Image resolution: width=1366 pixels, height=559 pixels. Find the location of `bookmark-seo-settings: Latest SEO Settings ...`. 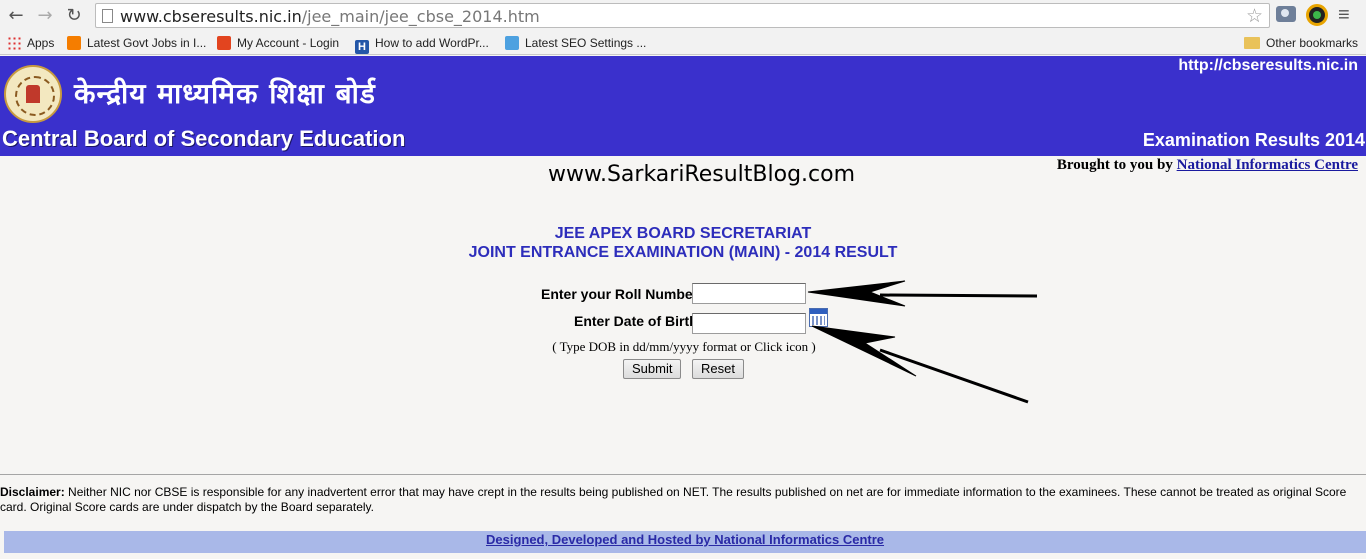

bookmark-seo-settings: Latest SEO Settings ... is located at coordinates (575, 43).